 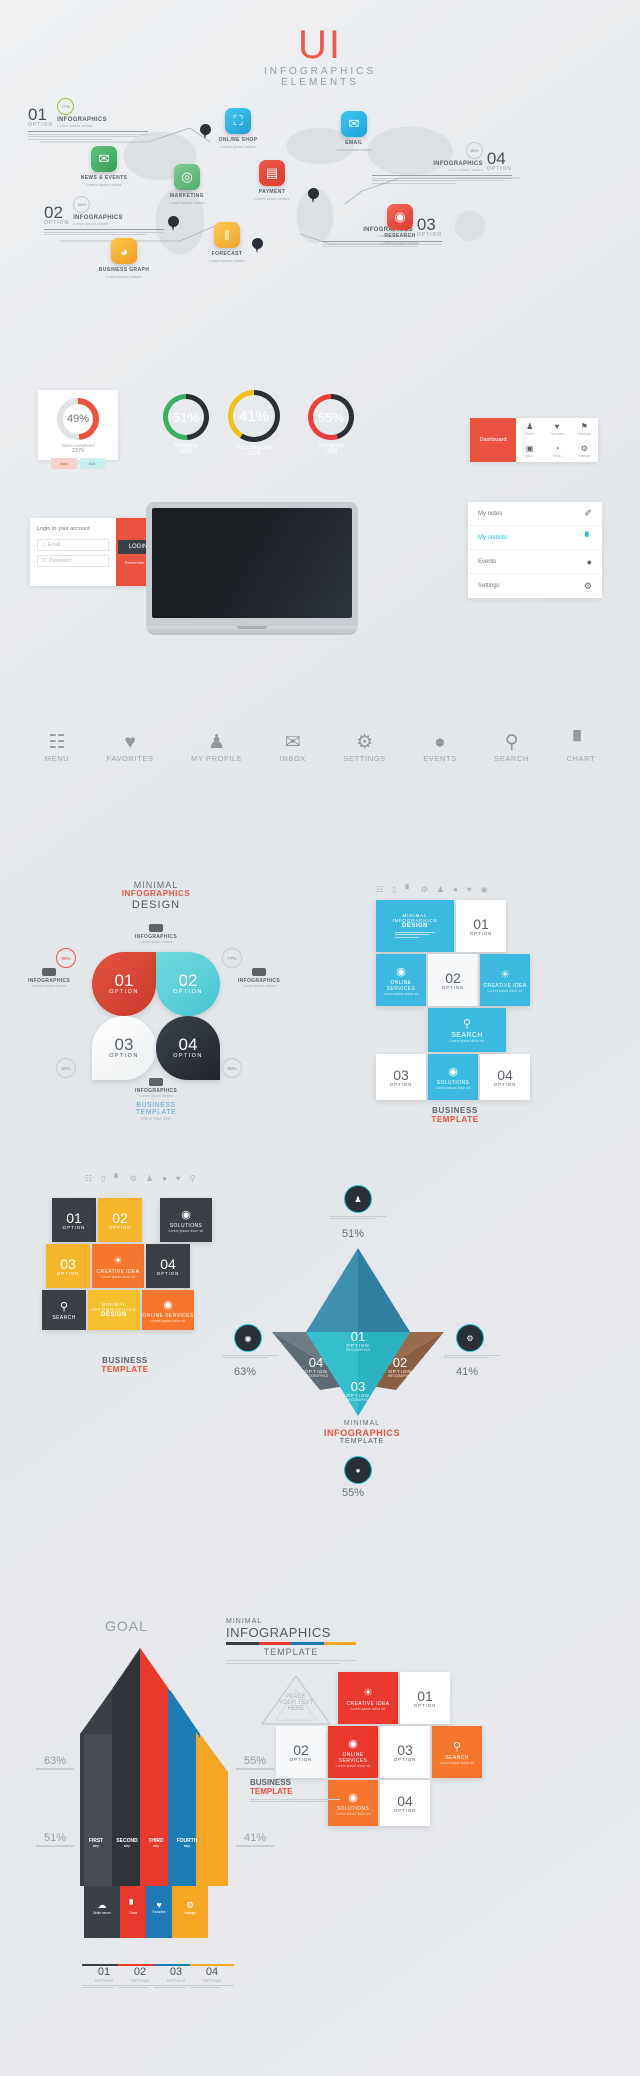 What do you see at coordinates (535, 562) in the screenshot?
I see `menu-item-events: Events ●` at bounding box center [535, 562].